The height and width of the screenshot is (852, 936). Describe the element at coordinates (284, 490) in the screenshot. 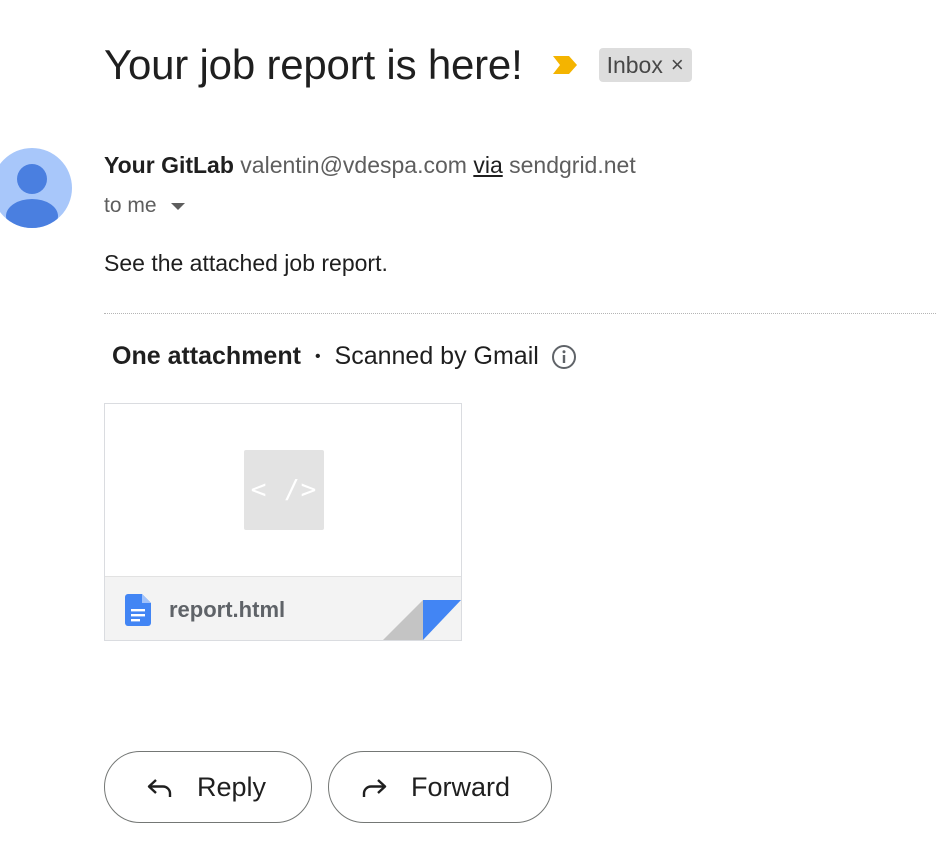

I see `code-preview-icon: < />` at that location.